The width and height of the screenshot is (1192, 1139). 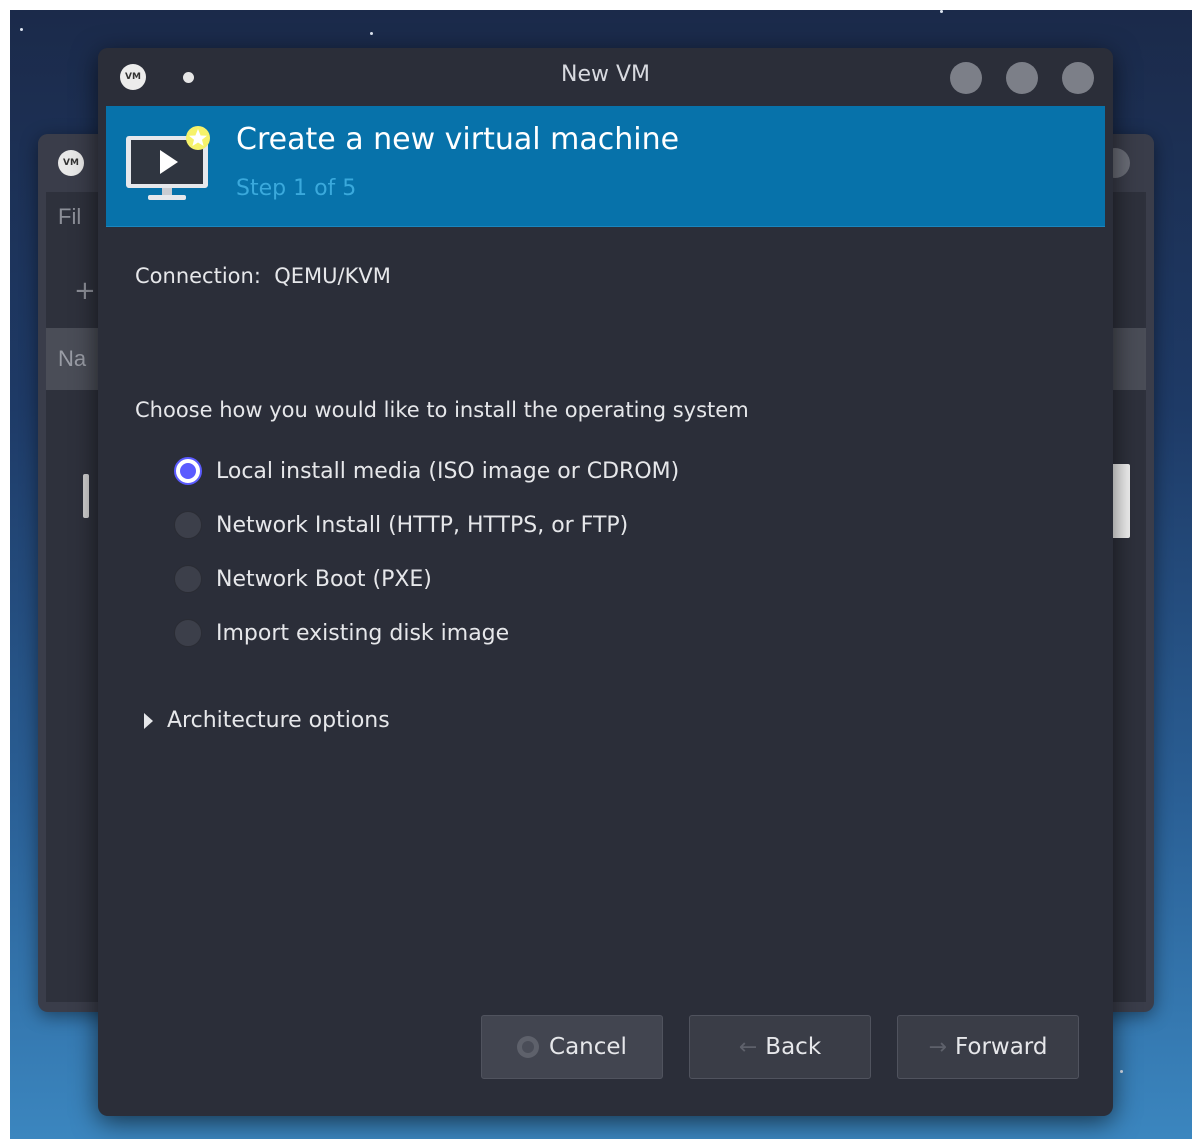 What do you see at coordinates (263, 276) in the screenshot?
I see `connection-label: Connection: QEMU/KVM` at bounding box center [263, 276].